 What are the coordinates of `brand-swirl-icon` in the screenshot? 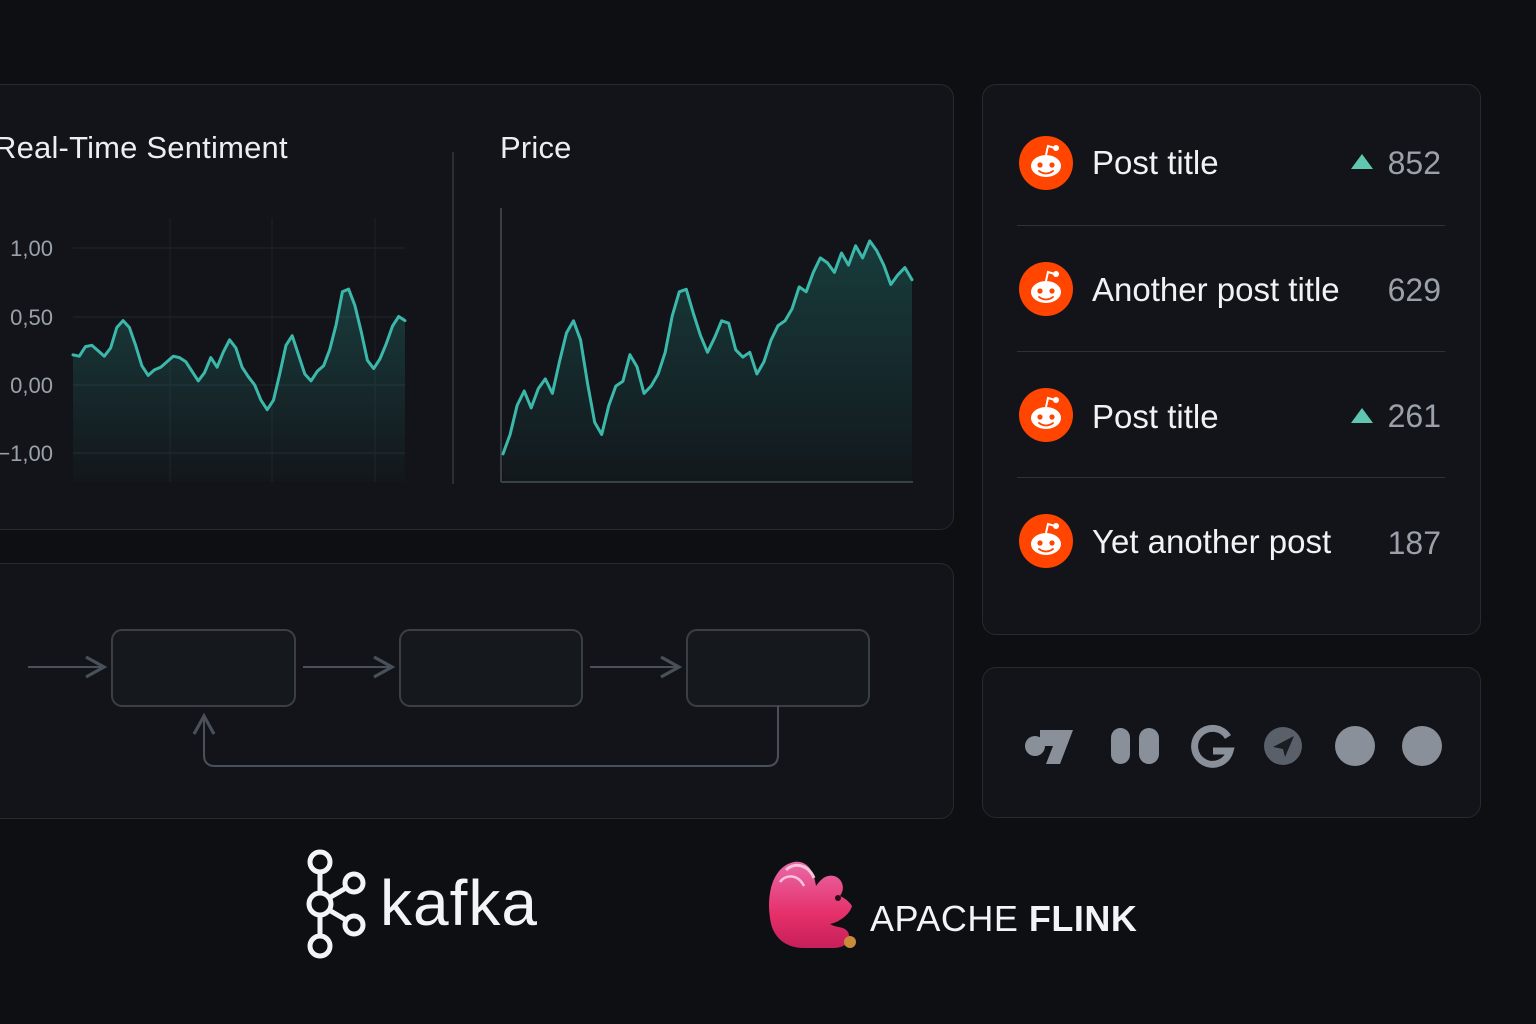 It's located at (1049, 747).